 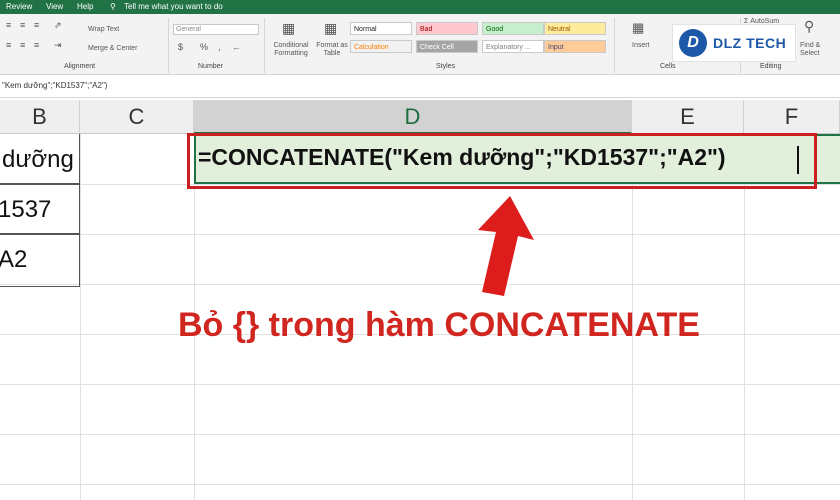 I want to click on cell-b-3: A2, so click(x=13, y=260).